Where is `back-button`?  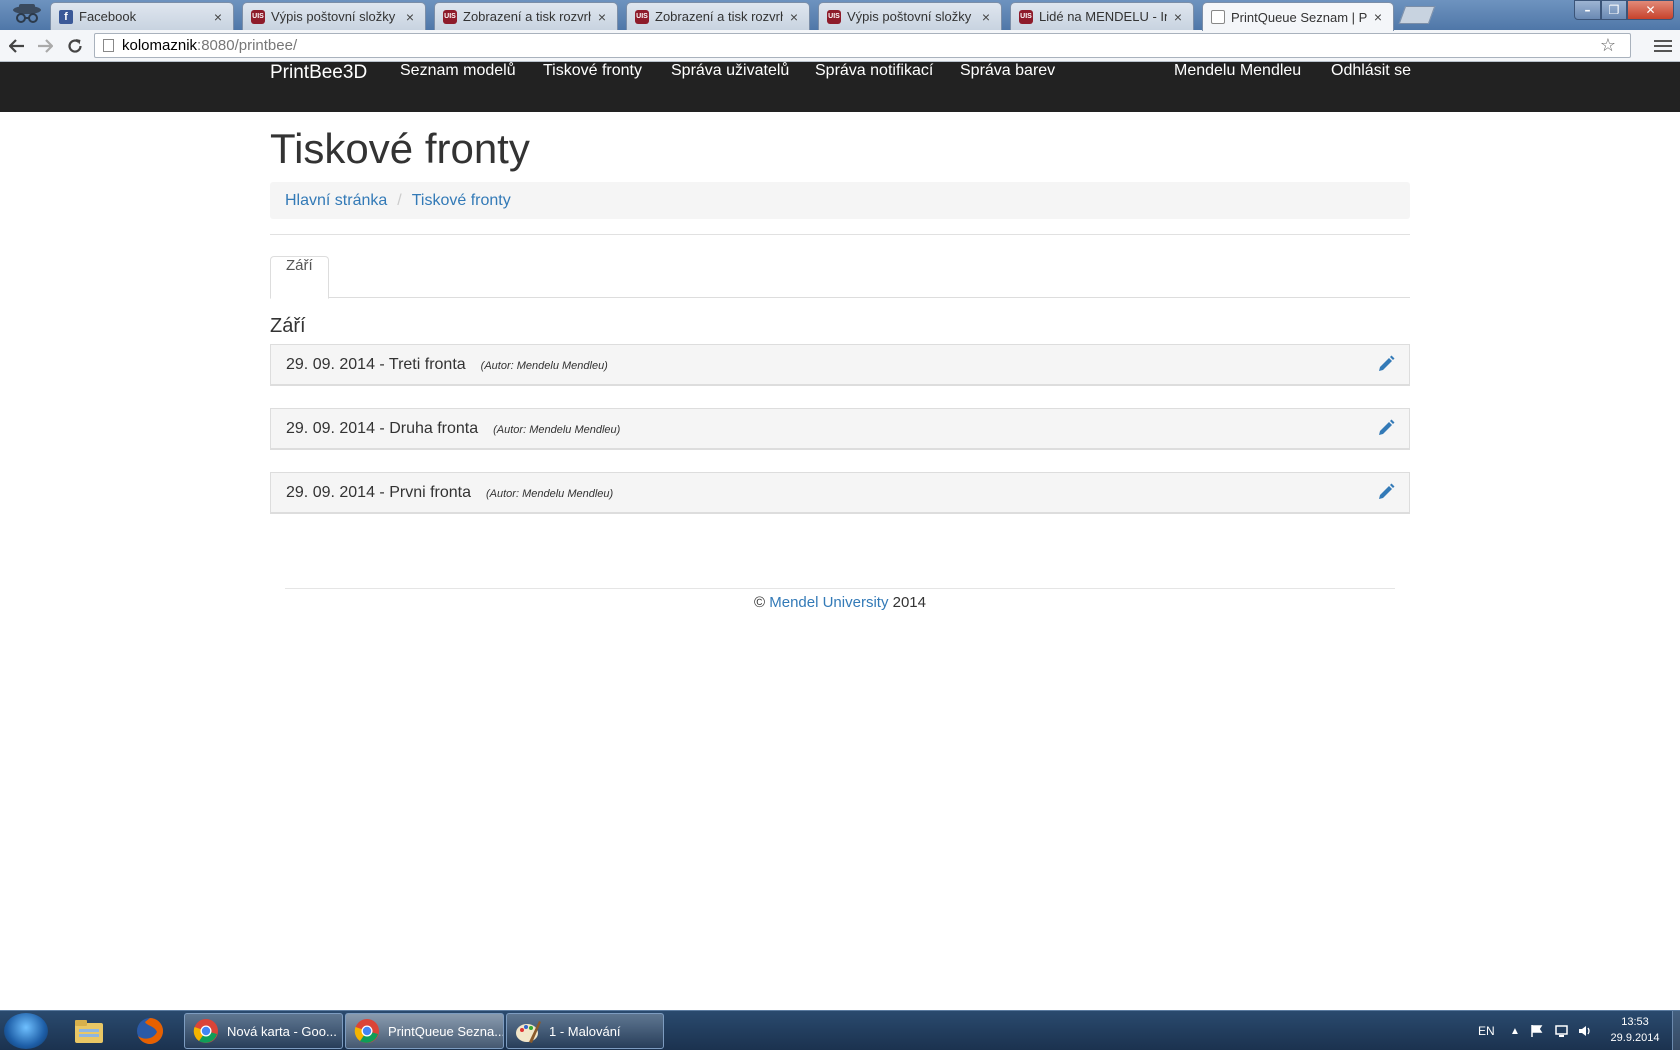 back-button is located at coordinates (17, 46).